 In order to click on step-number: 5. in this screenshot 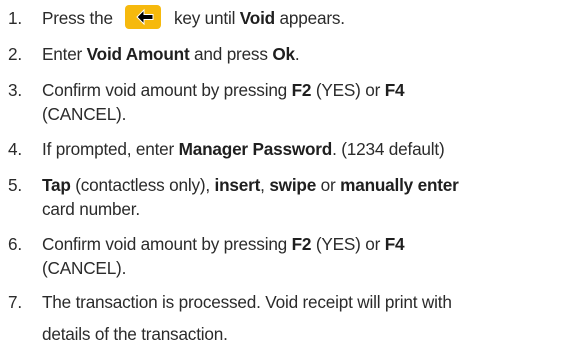, I will do `click(15, 185)`.